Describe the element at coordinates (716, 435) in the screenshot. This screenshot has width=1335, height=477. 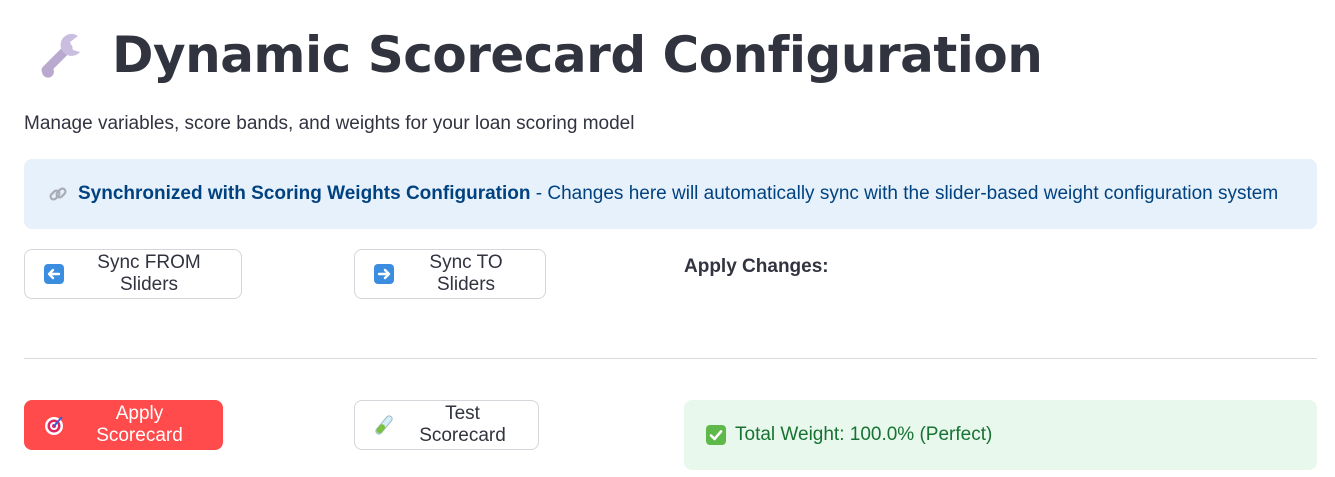
I see `check-box-icon` at that location.